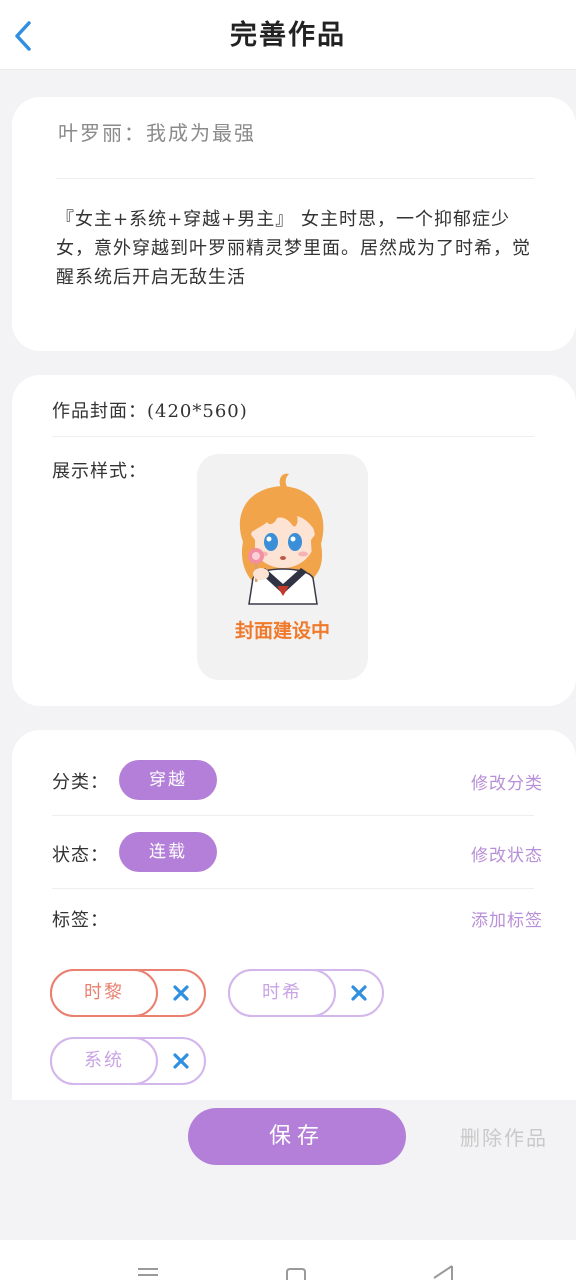  I want to click on anime-girl-icon, so click(281, 539).